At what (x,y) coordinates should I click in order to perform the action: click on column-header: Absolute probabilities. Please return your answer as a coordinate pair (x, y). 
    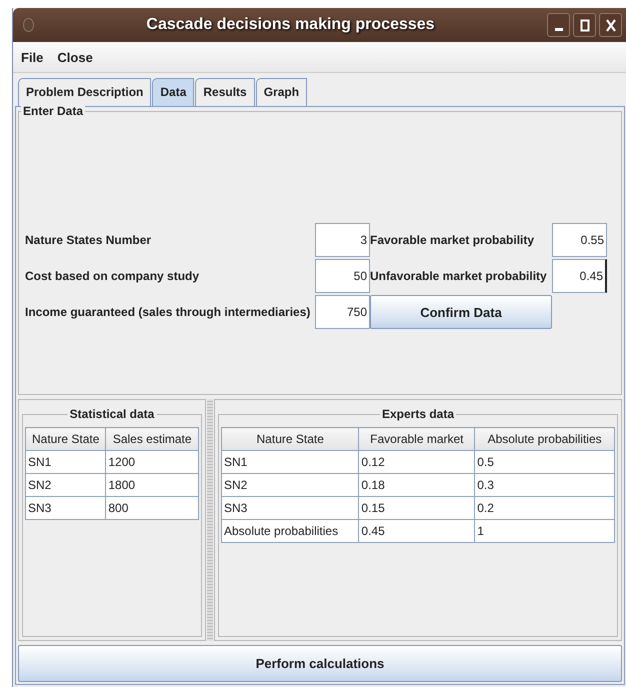
    Looking at the image, I should click on (544, 439).